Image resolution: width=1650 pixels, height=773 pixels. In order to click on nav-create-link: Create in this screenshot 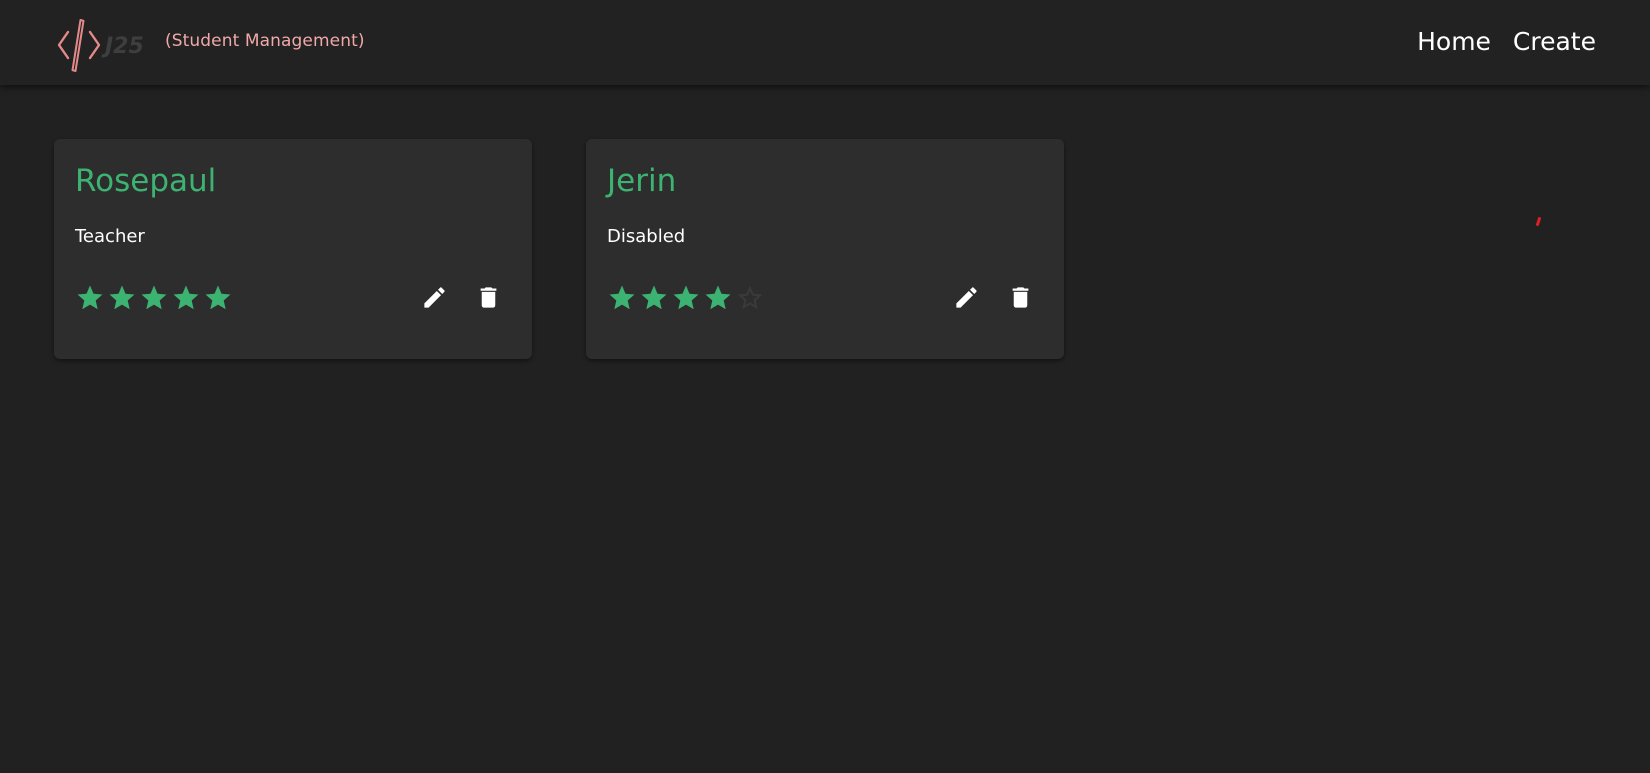, I will do `click(1554, 42)`.